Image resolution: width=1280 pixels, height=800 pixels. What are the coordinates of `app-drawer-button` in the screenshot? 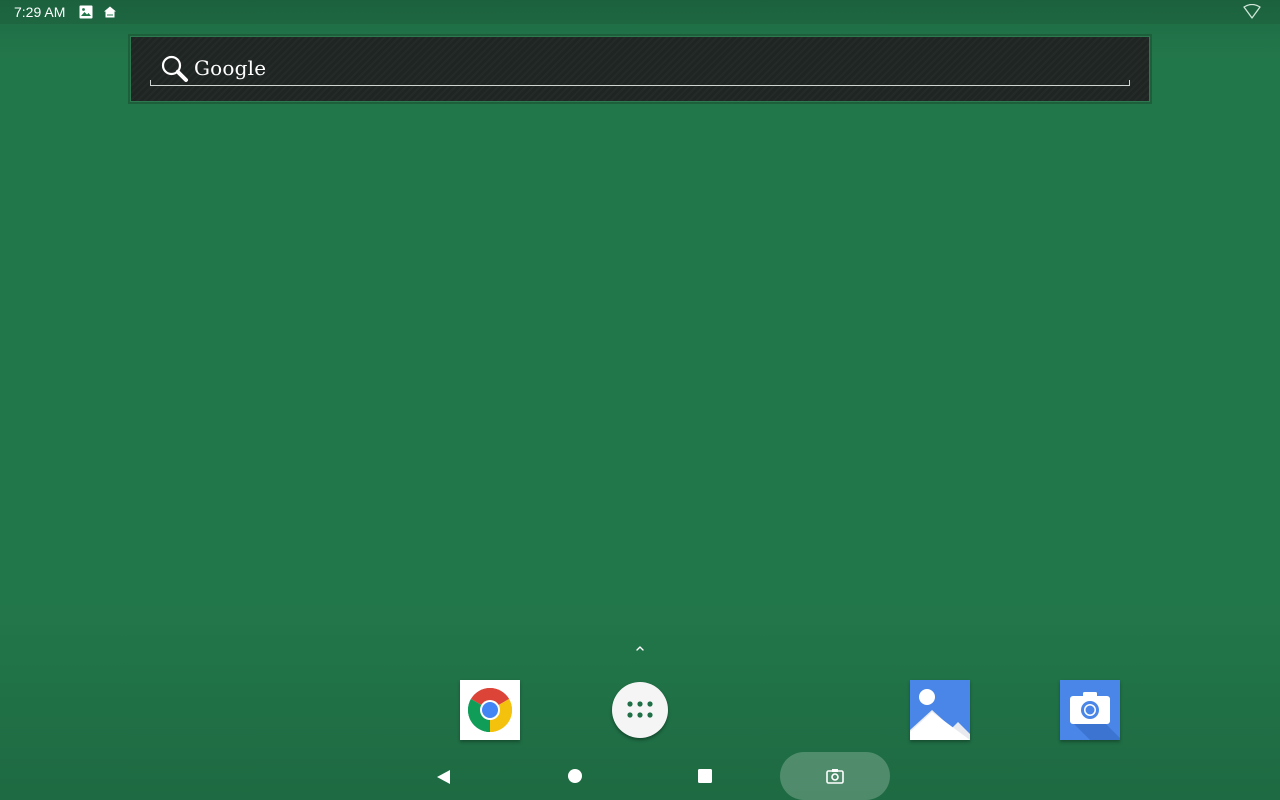 It's located at (640, 710).